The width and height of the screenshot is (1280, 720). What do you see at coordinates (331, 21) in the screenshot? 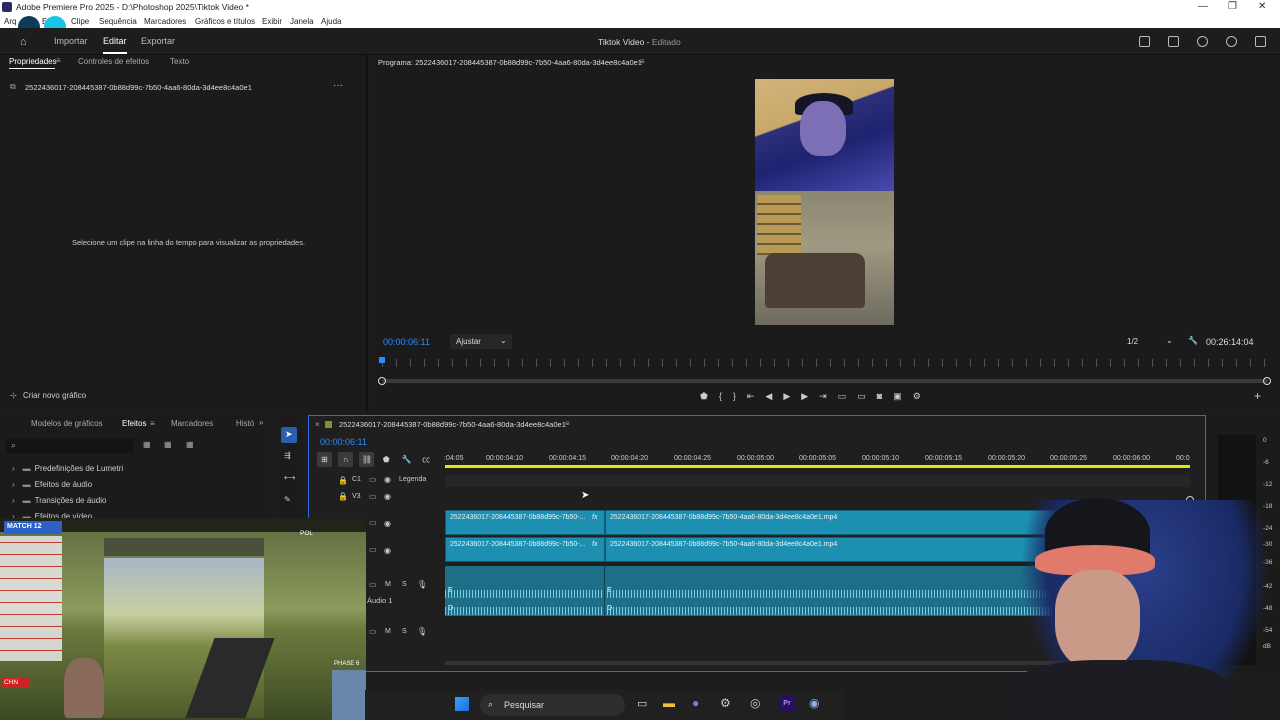
I see `menu-ajuda: Ajuda` at bounding box center [331, 21].